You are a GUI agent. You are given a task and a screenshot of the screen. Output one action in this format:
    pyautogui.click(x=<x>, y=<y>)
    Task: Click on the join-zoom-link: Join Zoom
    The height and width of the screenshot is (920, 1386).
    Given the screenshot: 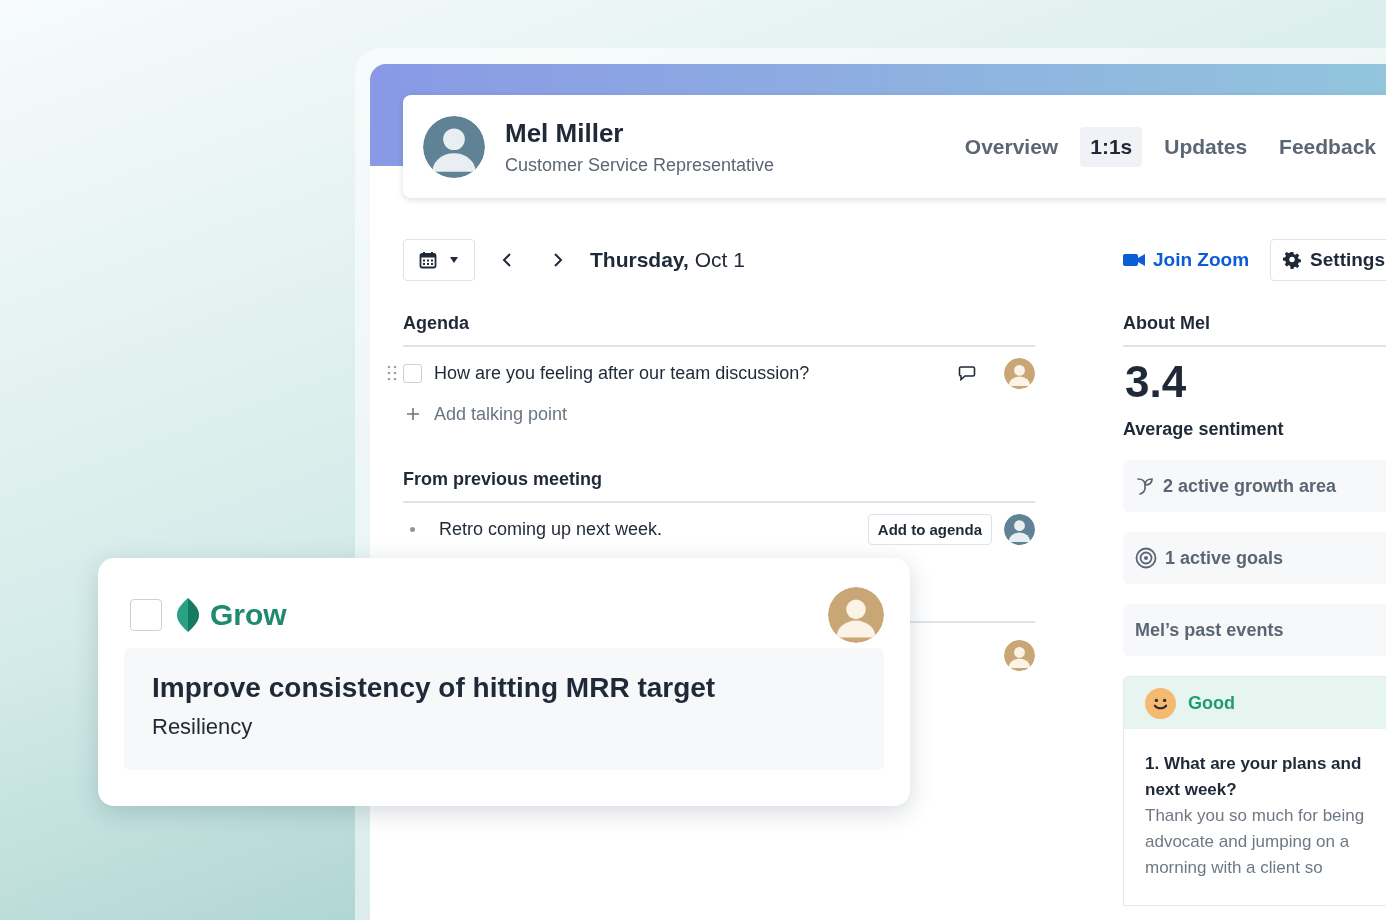 What is the action you would take?
    pyautogui.click(x=1186, y=260)
    